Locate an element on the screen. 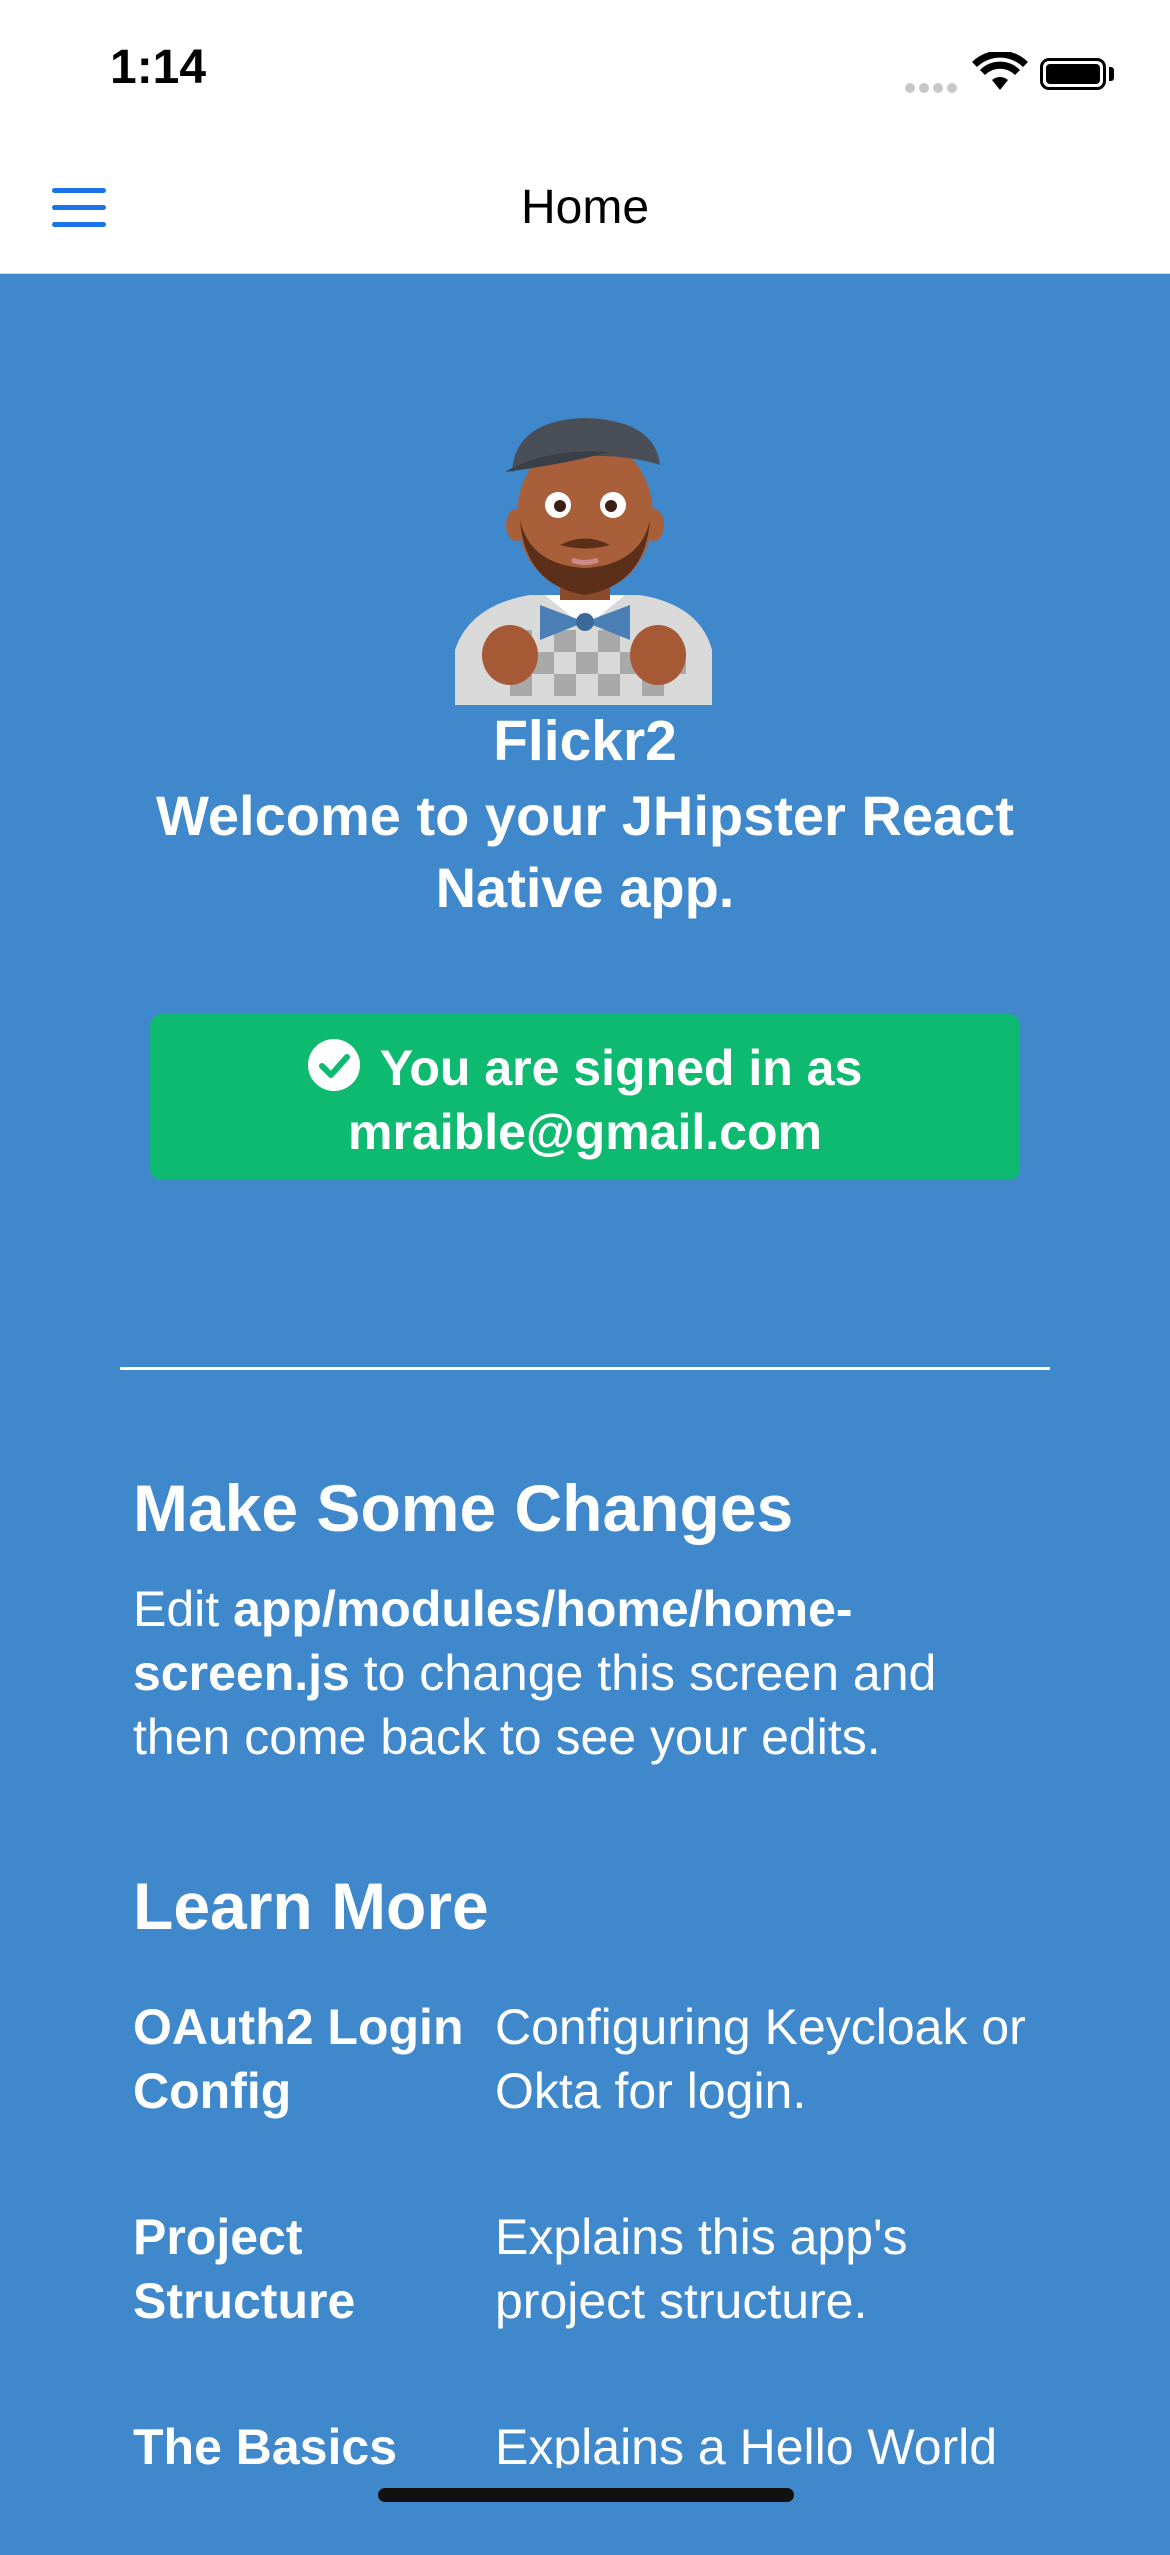 The width and height of the screenshot is (1170, 2555). home-indicator is located at coordinates (586, 2495).